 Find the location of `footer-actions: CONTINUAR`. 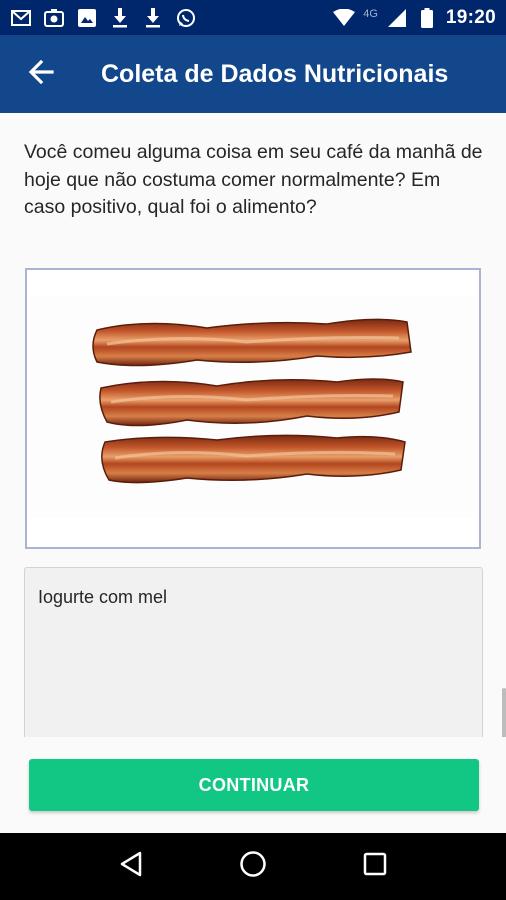

footer-actions: CONTINUAR is located at coordinates (253, 785).